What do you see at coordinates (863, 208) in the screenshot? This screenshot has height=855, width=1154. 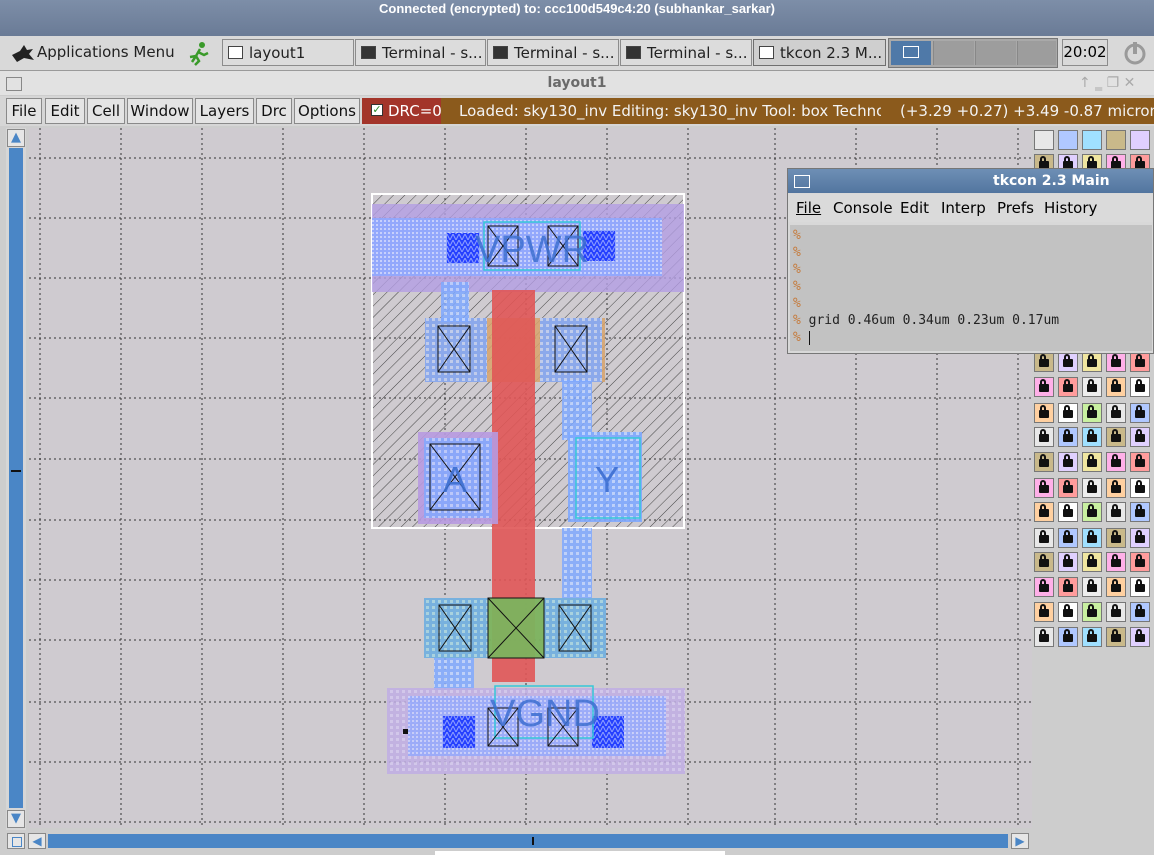 I see `tkcon-menu-console: Console` at bounding box center [863, 208].